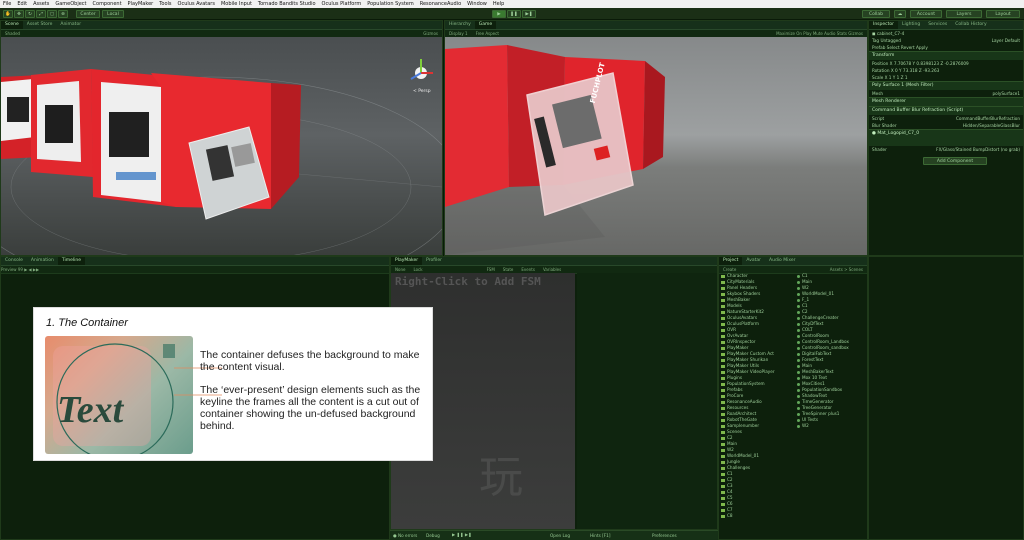  I want to click on folder-label: C6, so click(730, 503).